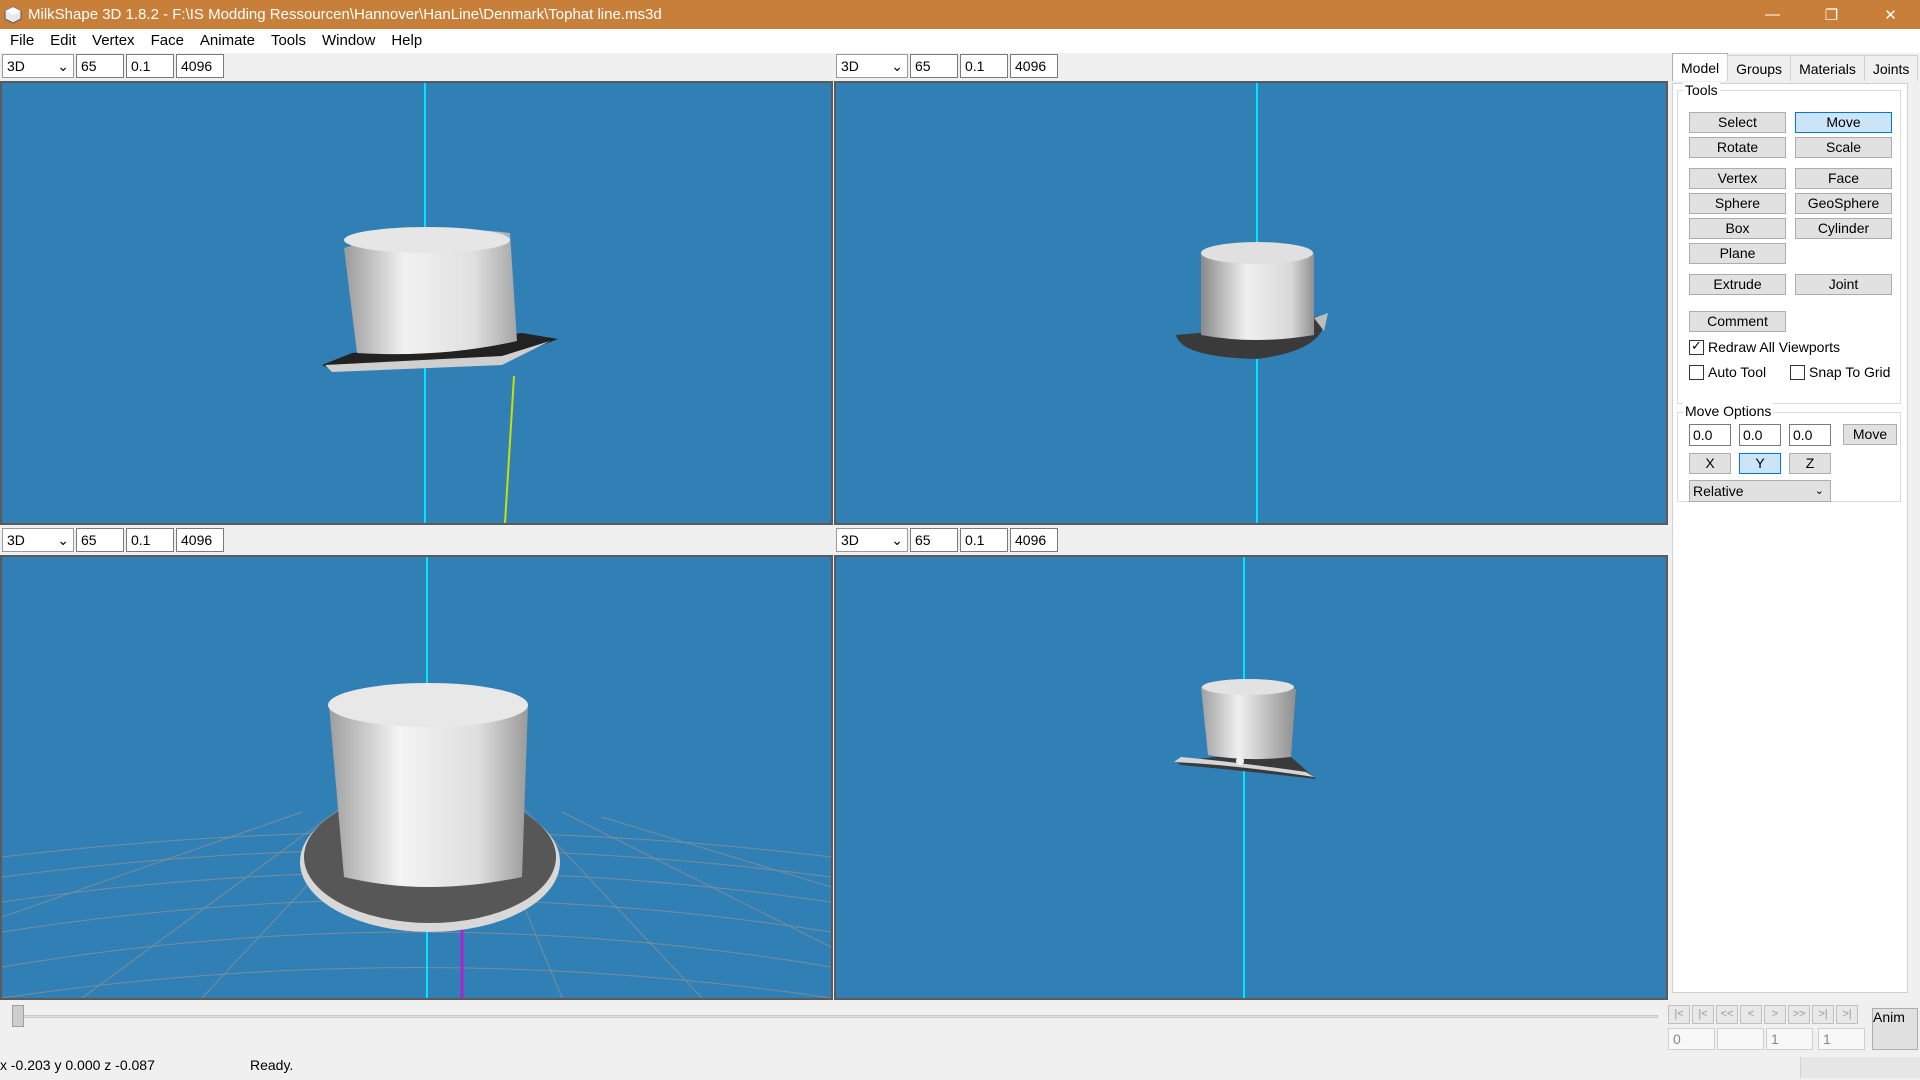 The image size is (1920, 1080). I want to click on restore-button: ❐, so click(1831, 14).